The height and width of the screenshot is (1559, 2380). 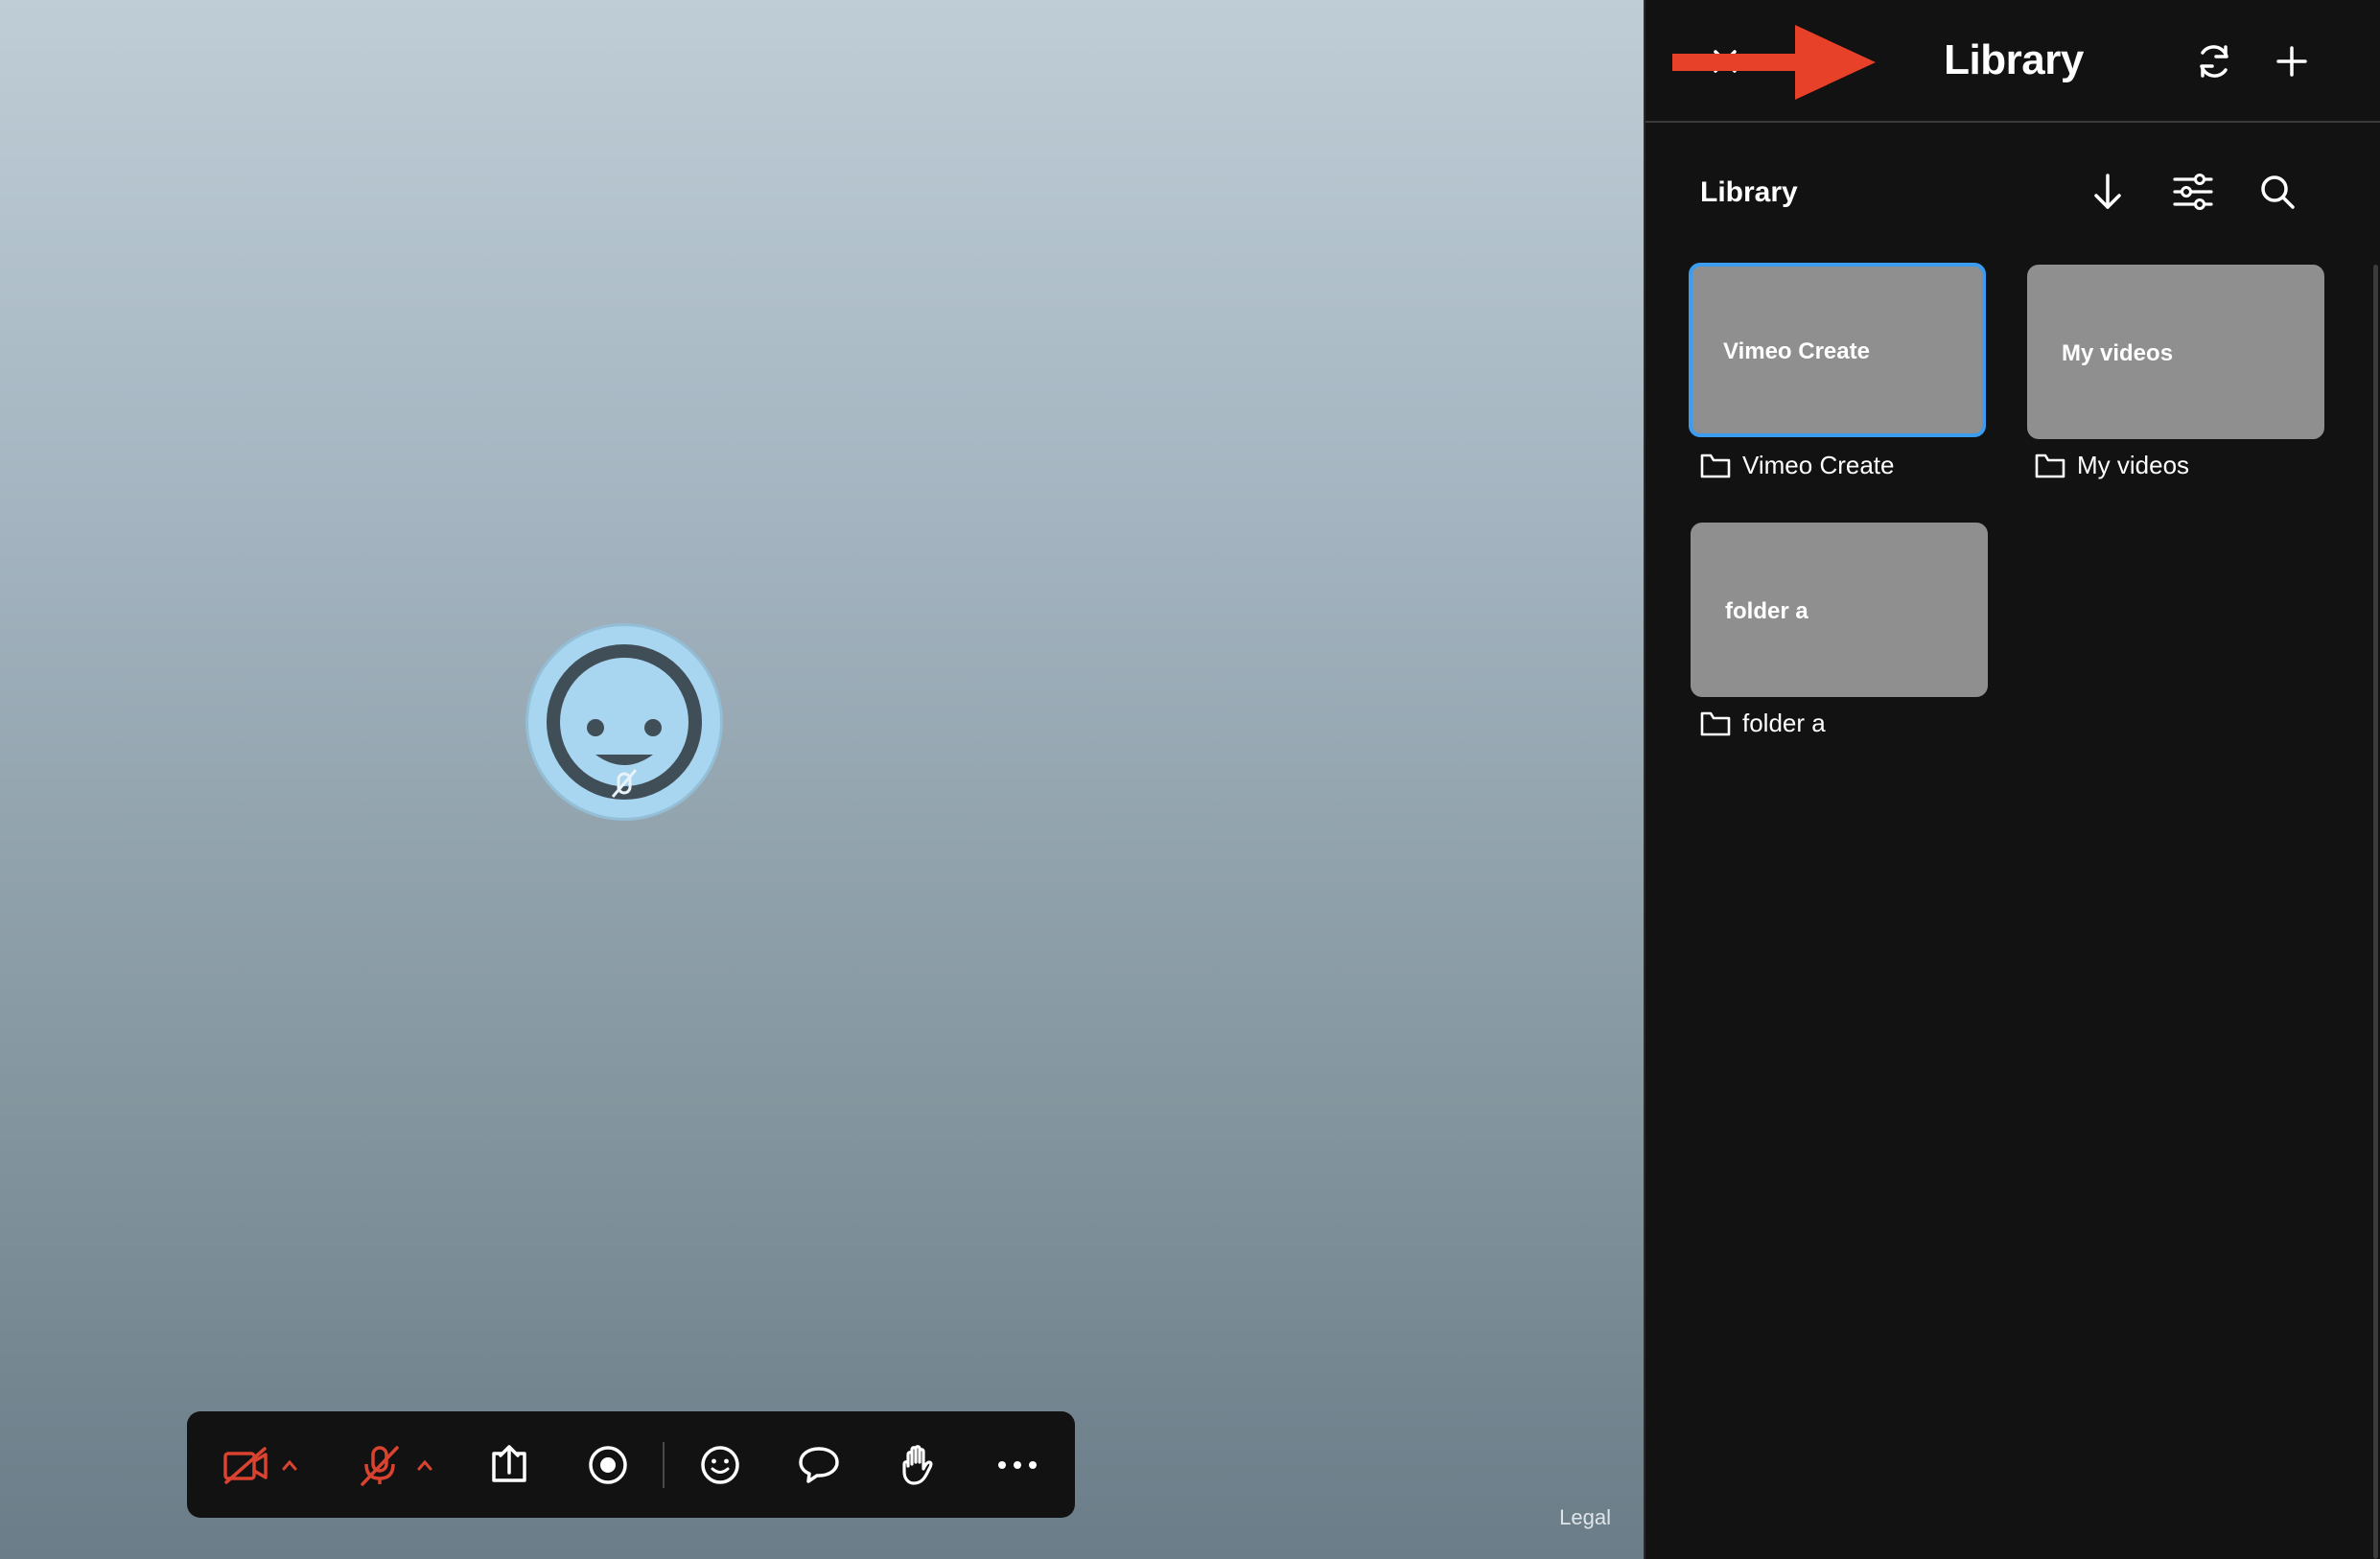 I want to click on folder-card-vimeo-create: Vimeo Create, so click(x=1838, y=350).